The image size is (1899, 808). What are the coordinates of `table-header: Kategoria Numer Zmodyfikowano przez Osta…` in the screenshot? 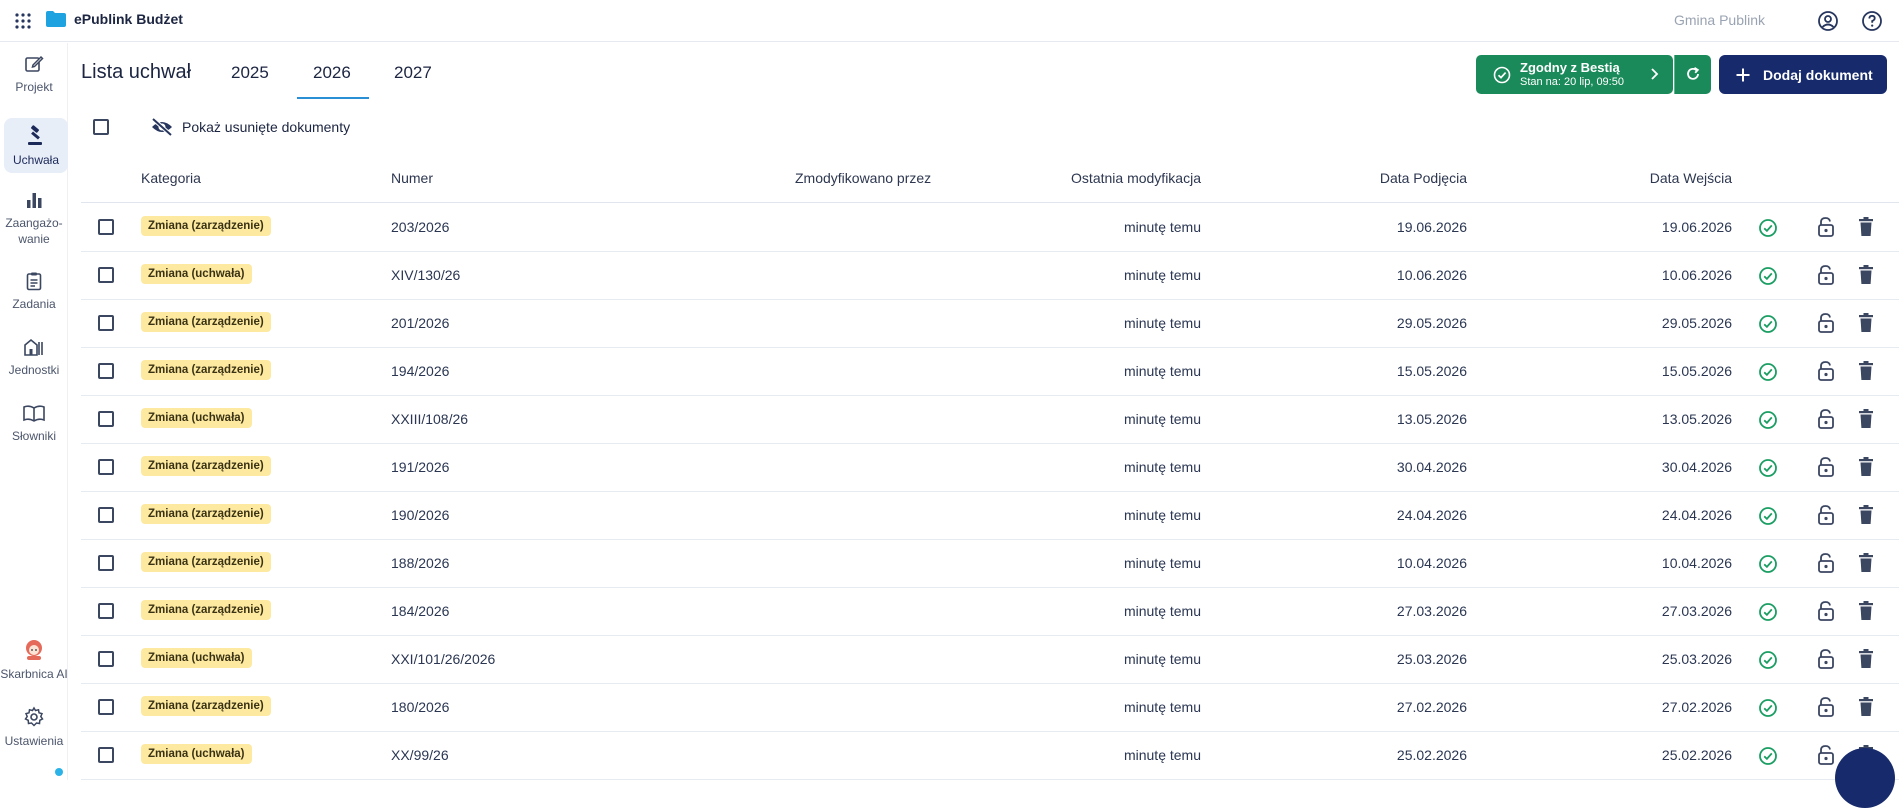 It's located at (990, 181).